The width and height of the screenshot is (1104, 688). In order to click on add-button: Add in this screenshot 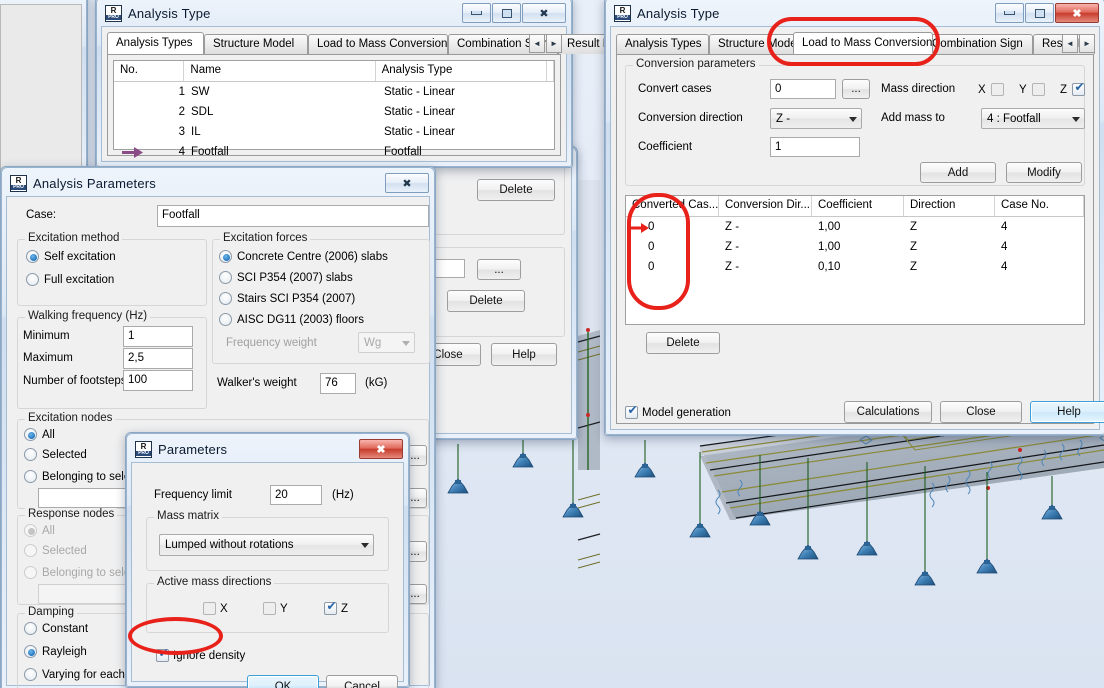, I will do `click(958, 172)`.